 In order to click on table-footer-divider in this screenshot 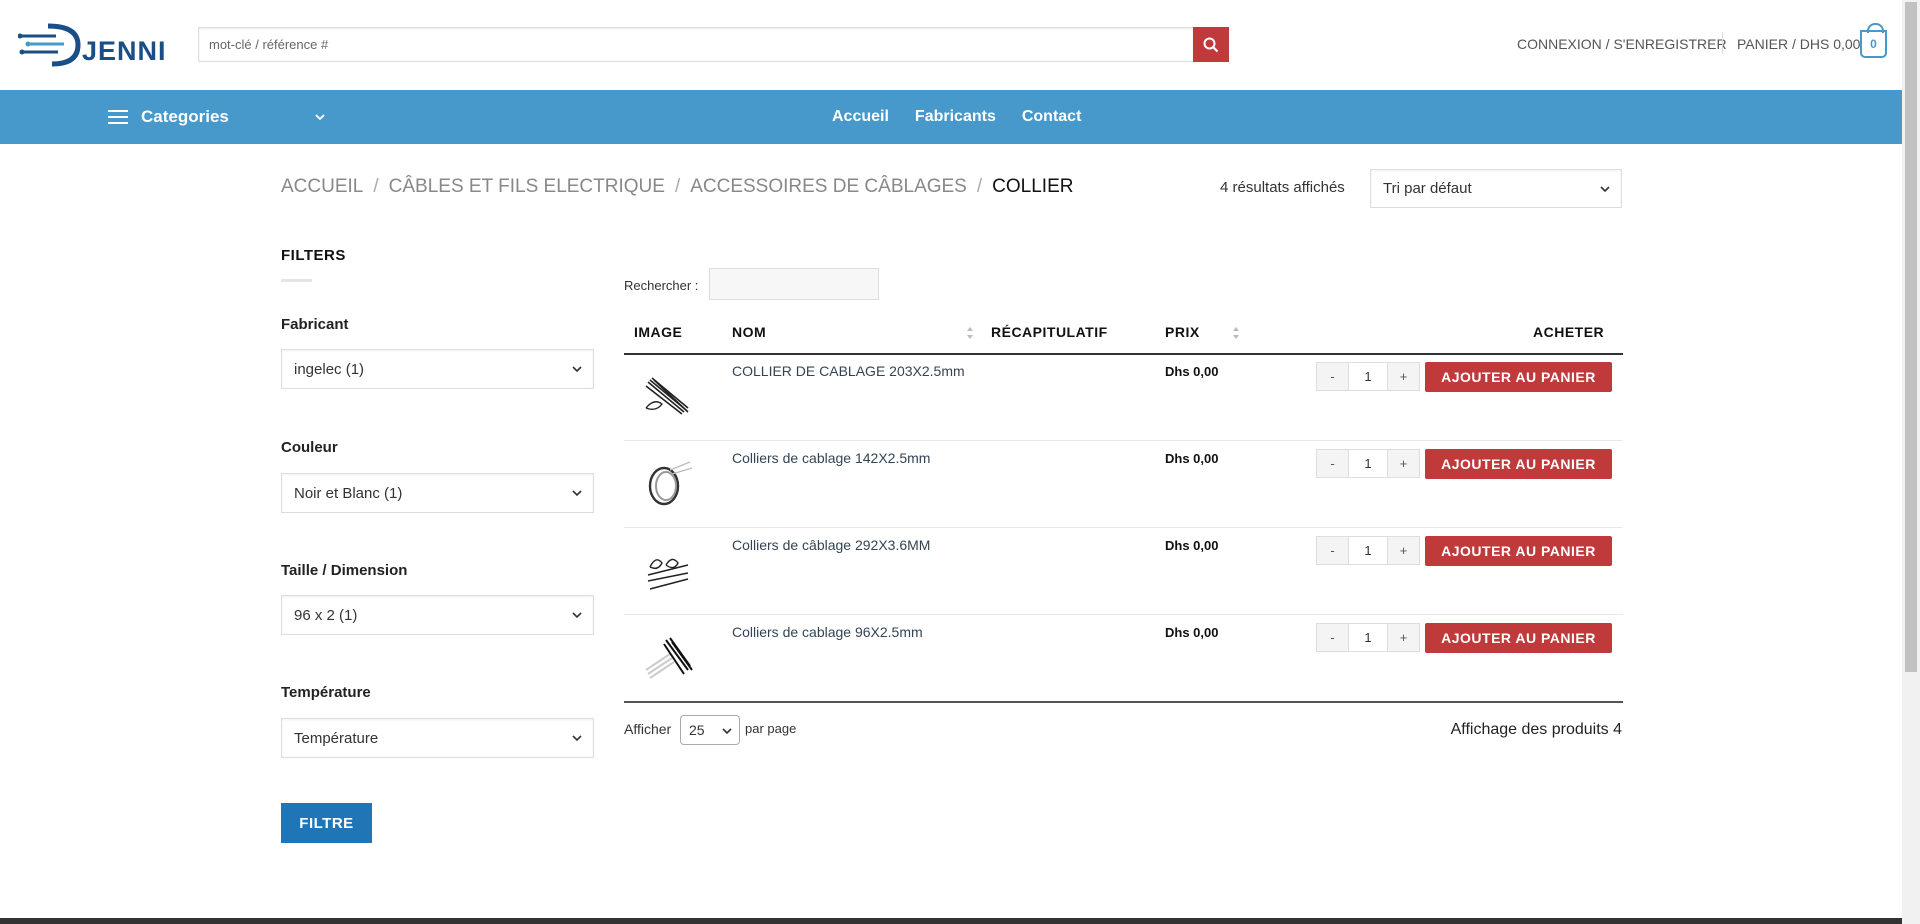, I will do `click(1123, 702)`.